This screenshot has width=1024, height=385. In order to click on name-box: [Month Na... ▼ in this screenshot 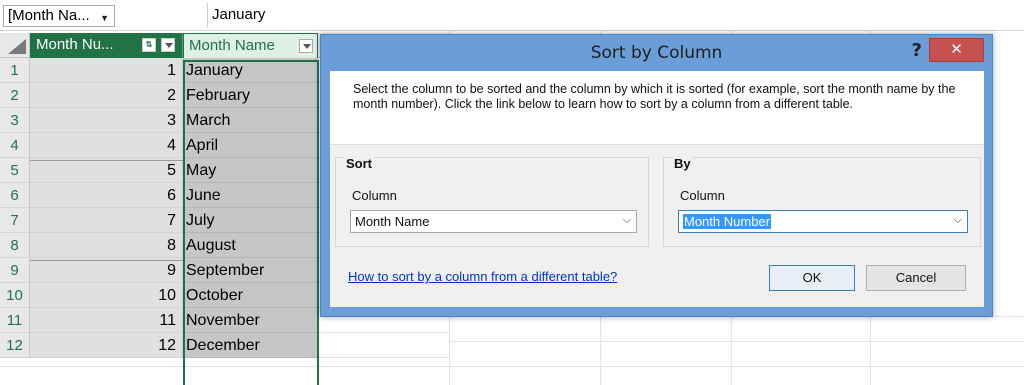, I will do `click(59, 16)`.